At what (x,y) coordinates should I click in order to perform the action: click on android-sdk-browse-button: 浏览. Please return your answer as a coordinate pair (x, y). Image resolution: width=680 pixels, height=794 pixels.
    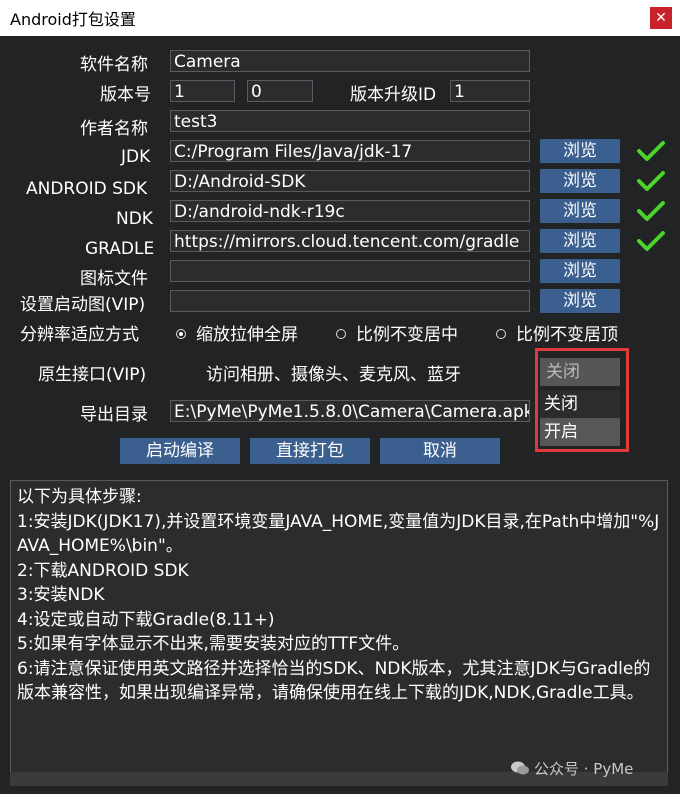
    Looking at the image, I should click on (580, 181).